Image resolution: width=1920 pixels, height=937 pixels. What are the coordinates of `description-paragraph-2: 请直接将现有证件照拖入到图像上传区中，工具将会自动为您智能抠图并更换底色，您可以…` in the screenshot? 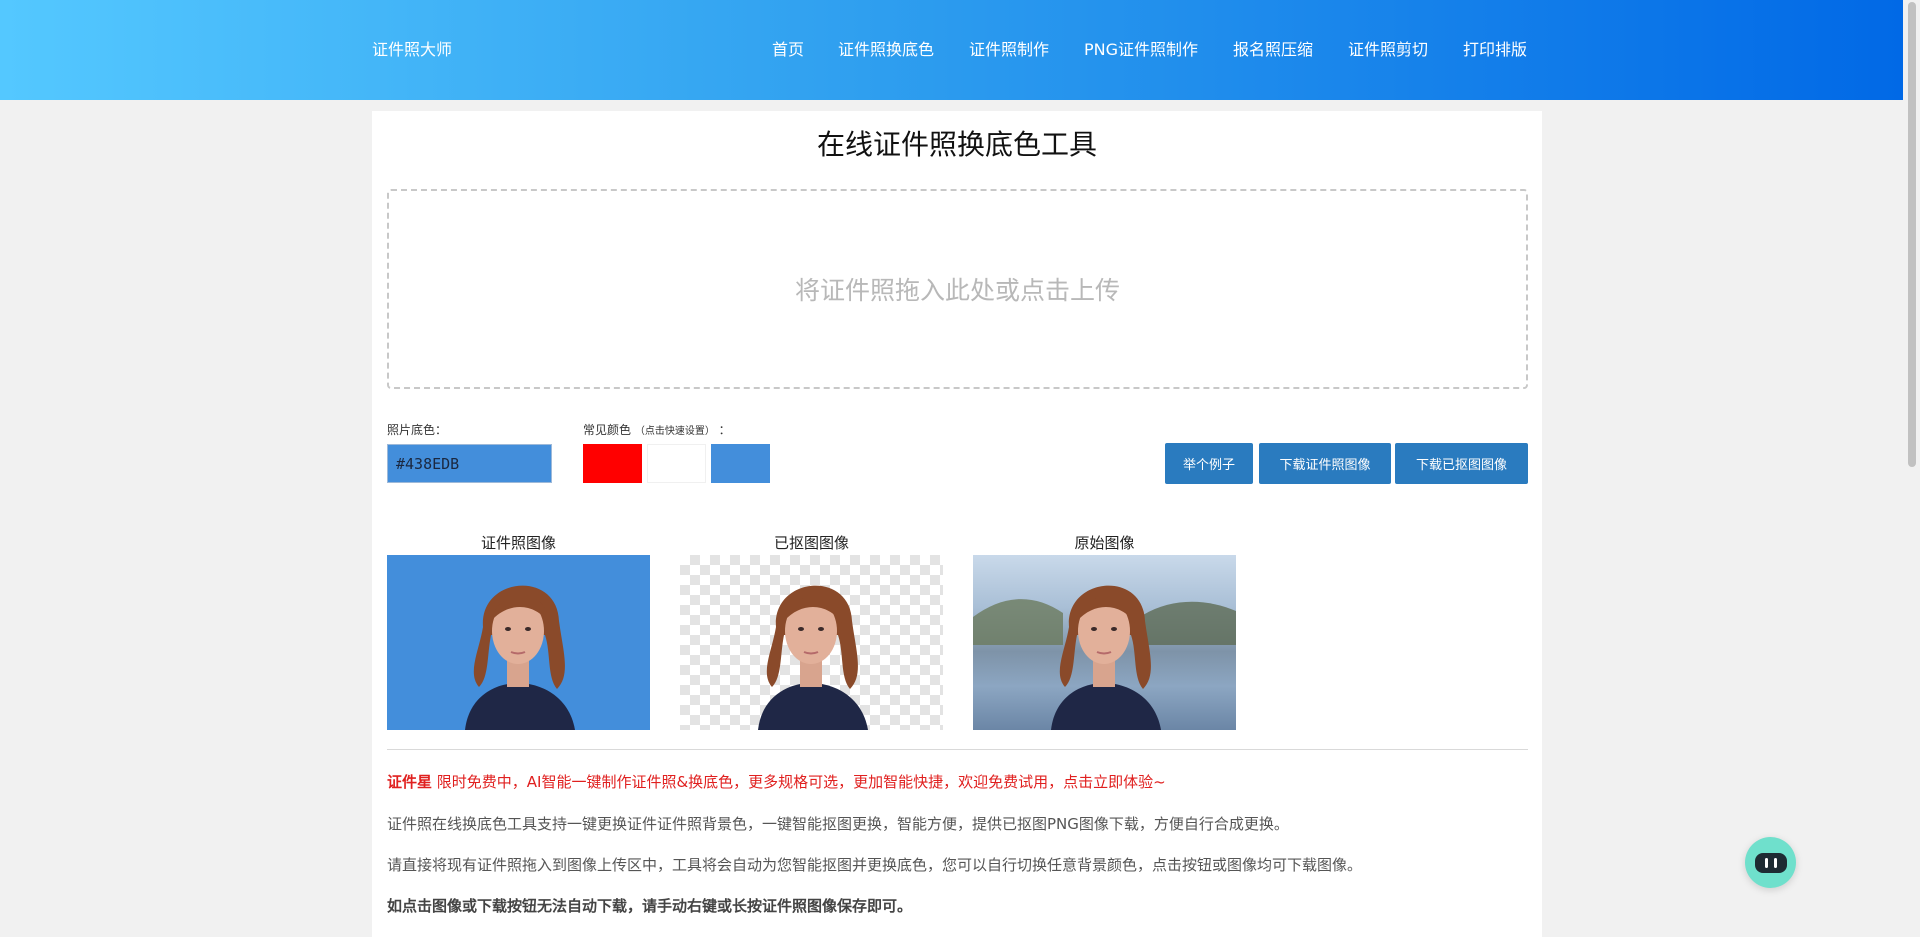 It's located at (875, 865).